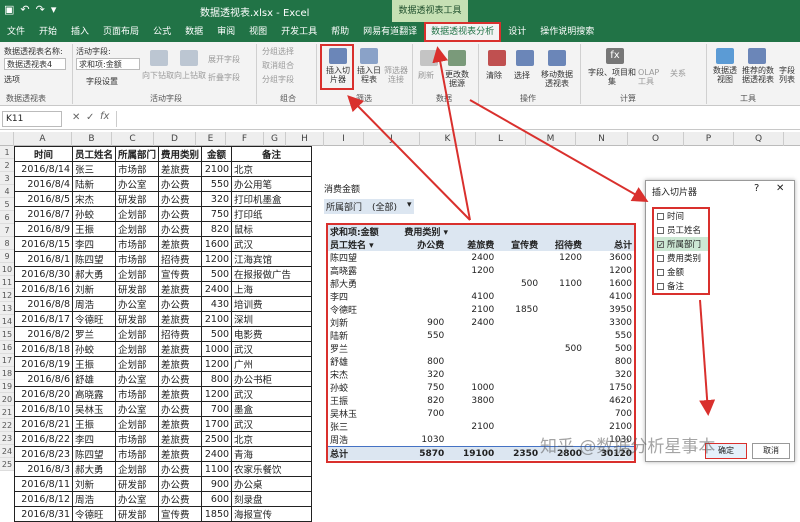 This screenshot has width=800, height=522. I want to click on slicer-field-option: 备注, so click(681, 286).